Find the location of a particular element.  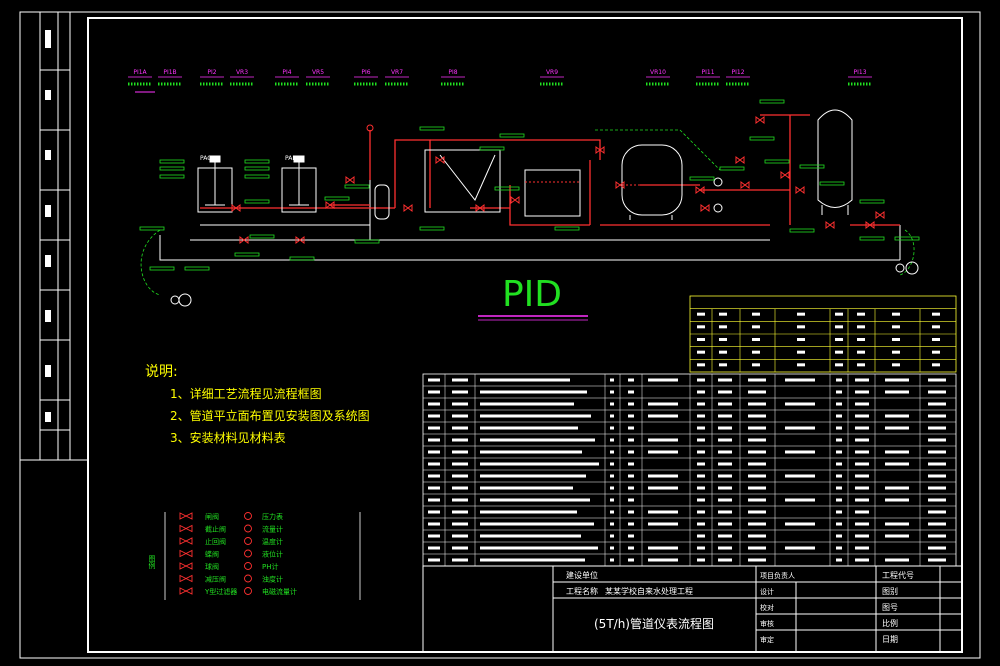

legend-label: 减压阀 is located at coordinates (215, 579).